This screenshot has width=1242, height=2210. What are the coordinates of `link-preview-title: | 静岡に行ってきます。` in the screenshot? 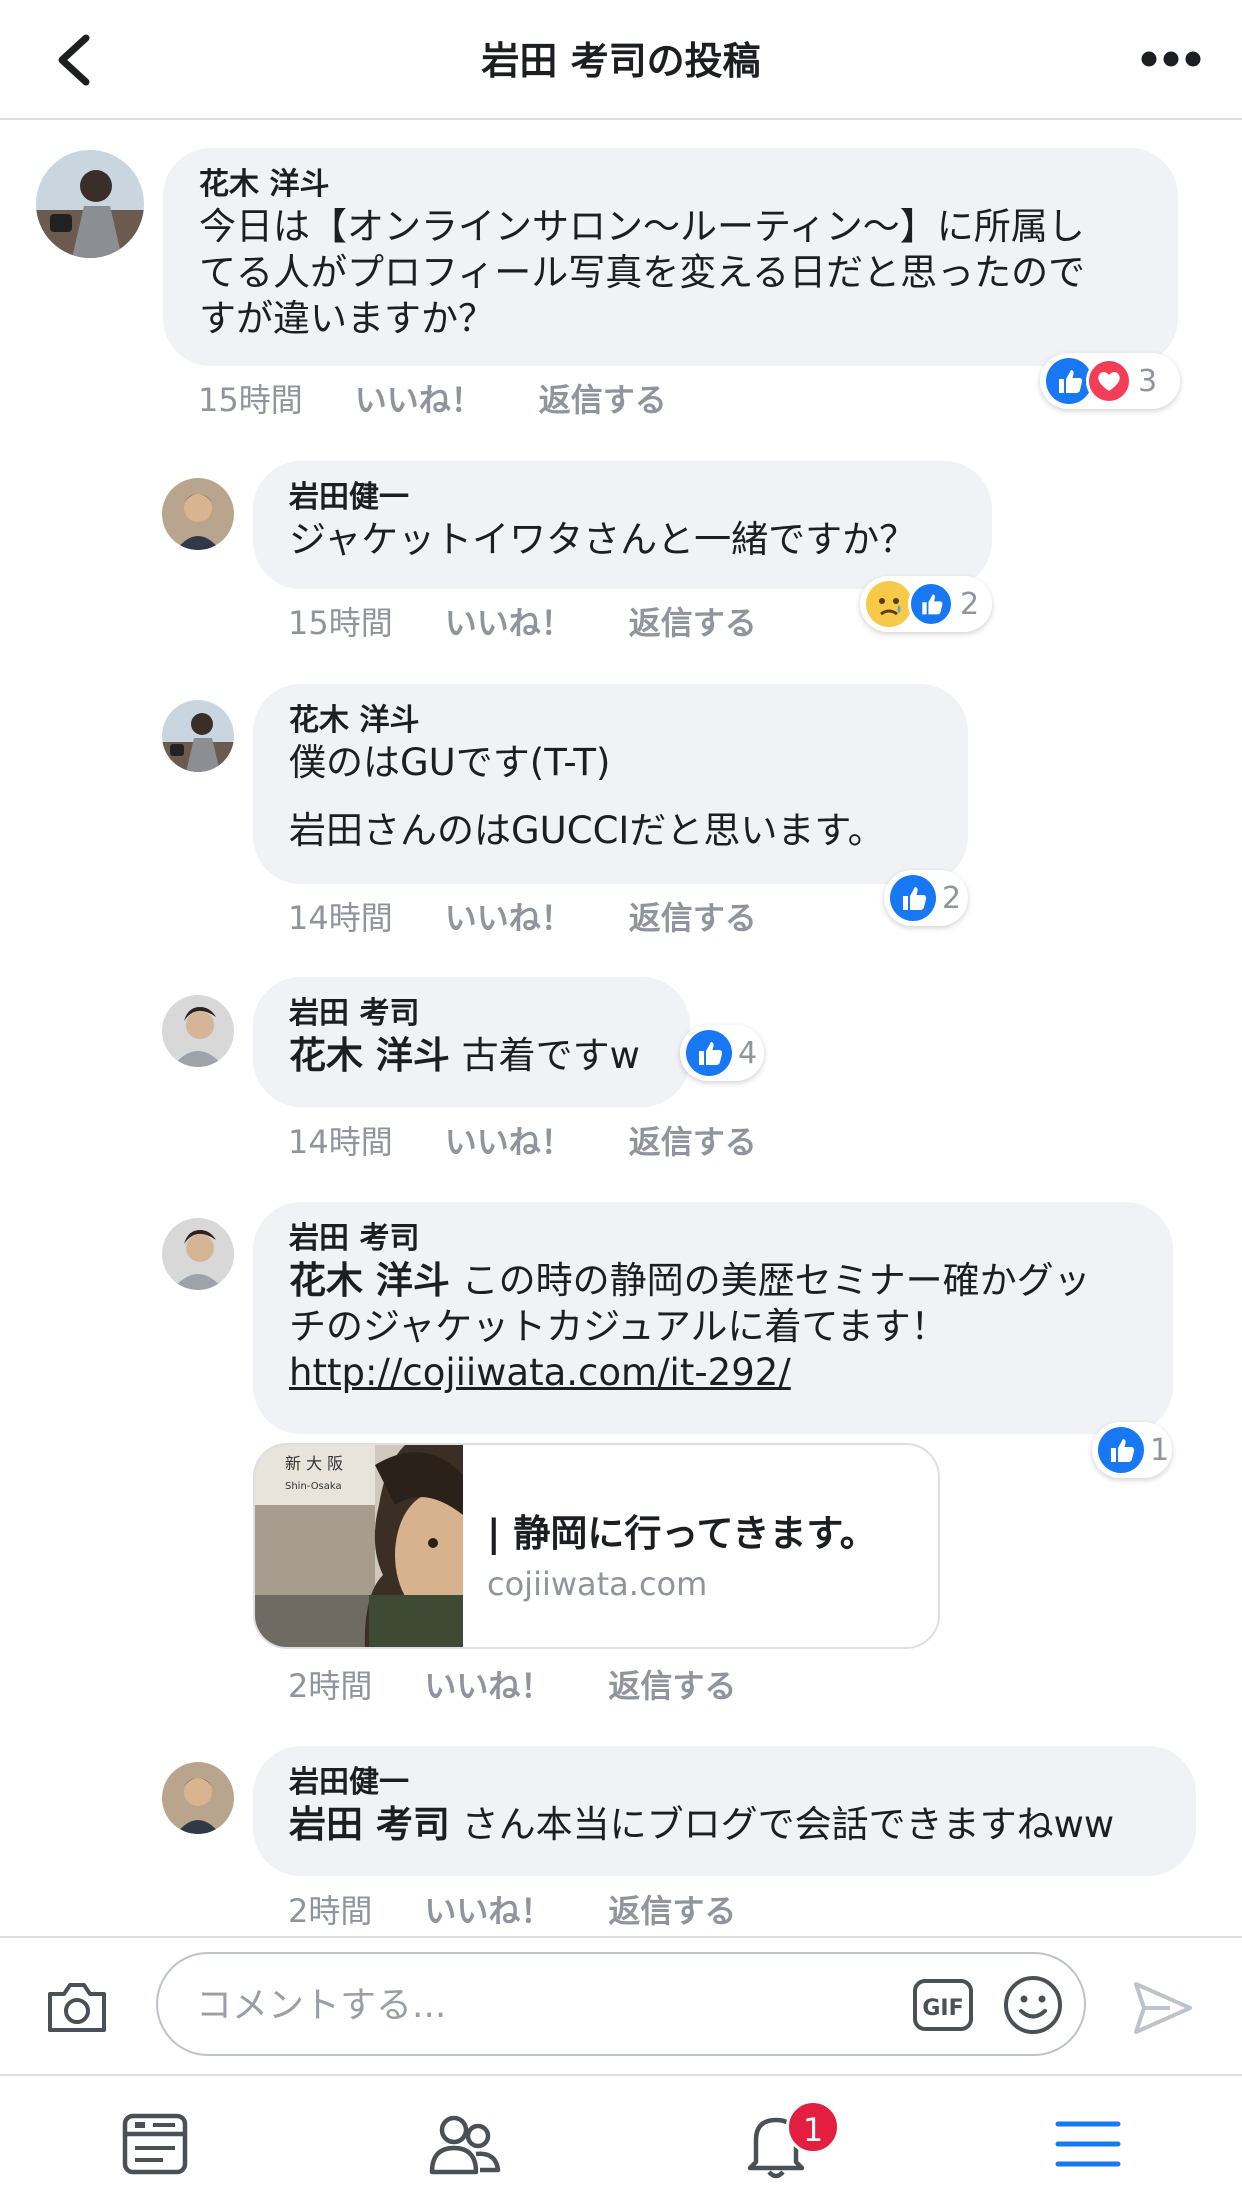 It's located at (682, 1533).